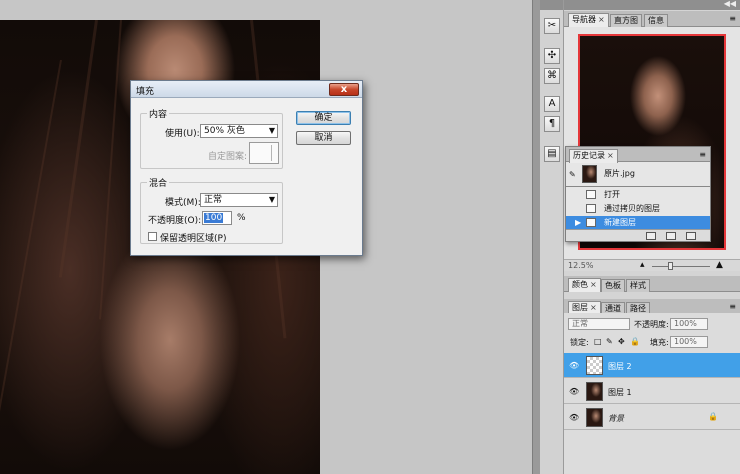 This screenshot has width=740, height=474. What do you see at coordinates (594, 417) in the screenshot?
I see `layer-thumbnail` at bounding box center [594, 417].